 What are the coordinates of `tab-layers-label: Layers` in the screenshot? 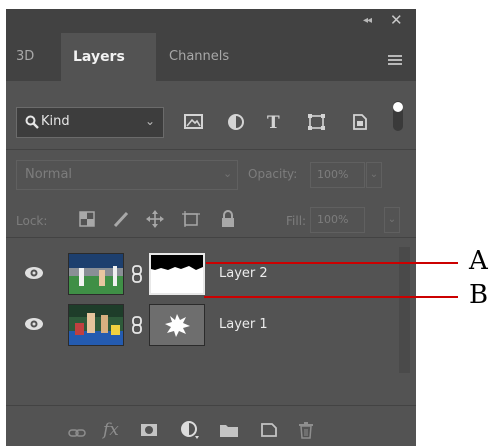 It's located at (99, 57).